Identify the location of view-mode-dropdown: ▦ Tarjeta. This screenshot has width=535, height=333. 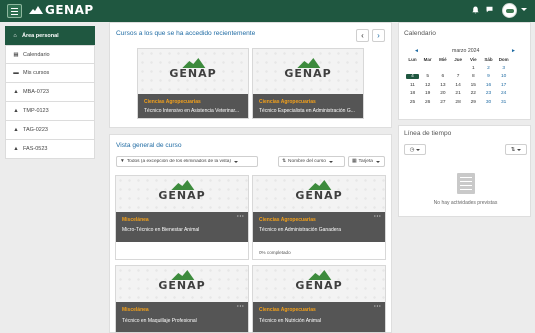
(366, 161).